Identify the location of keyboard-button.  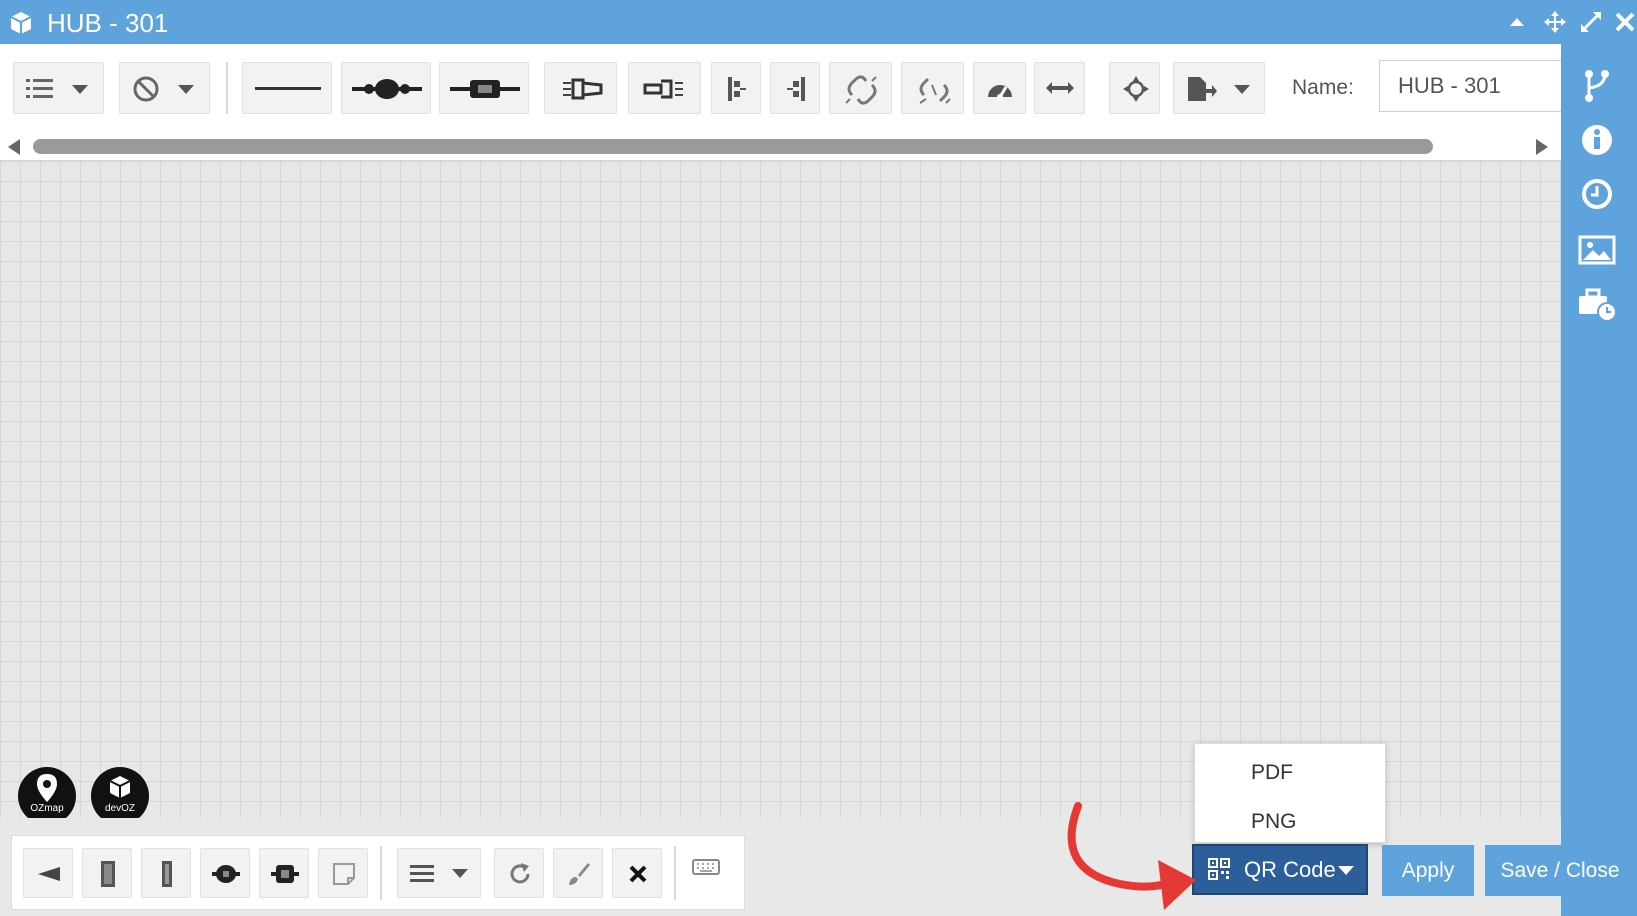
(707, 870).